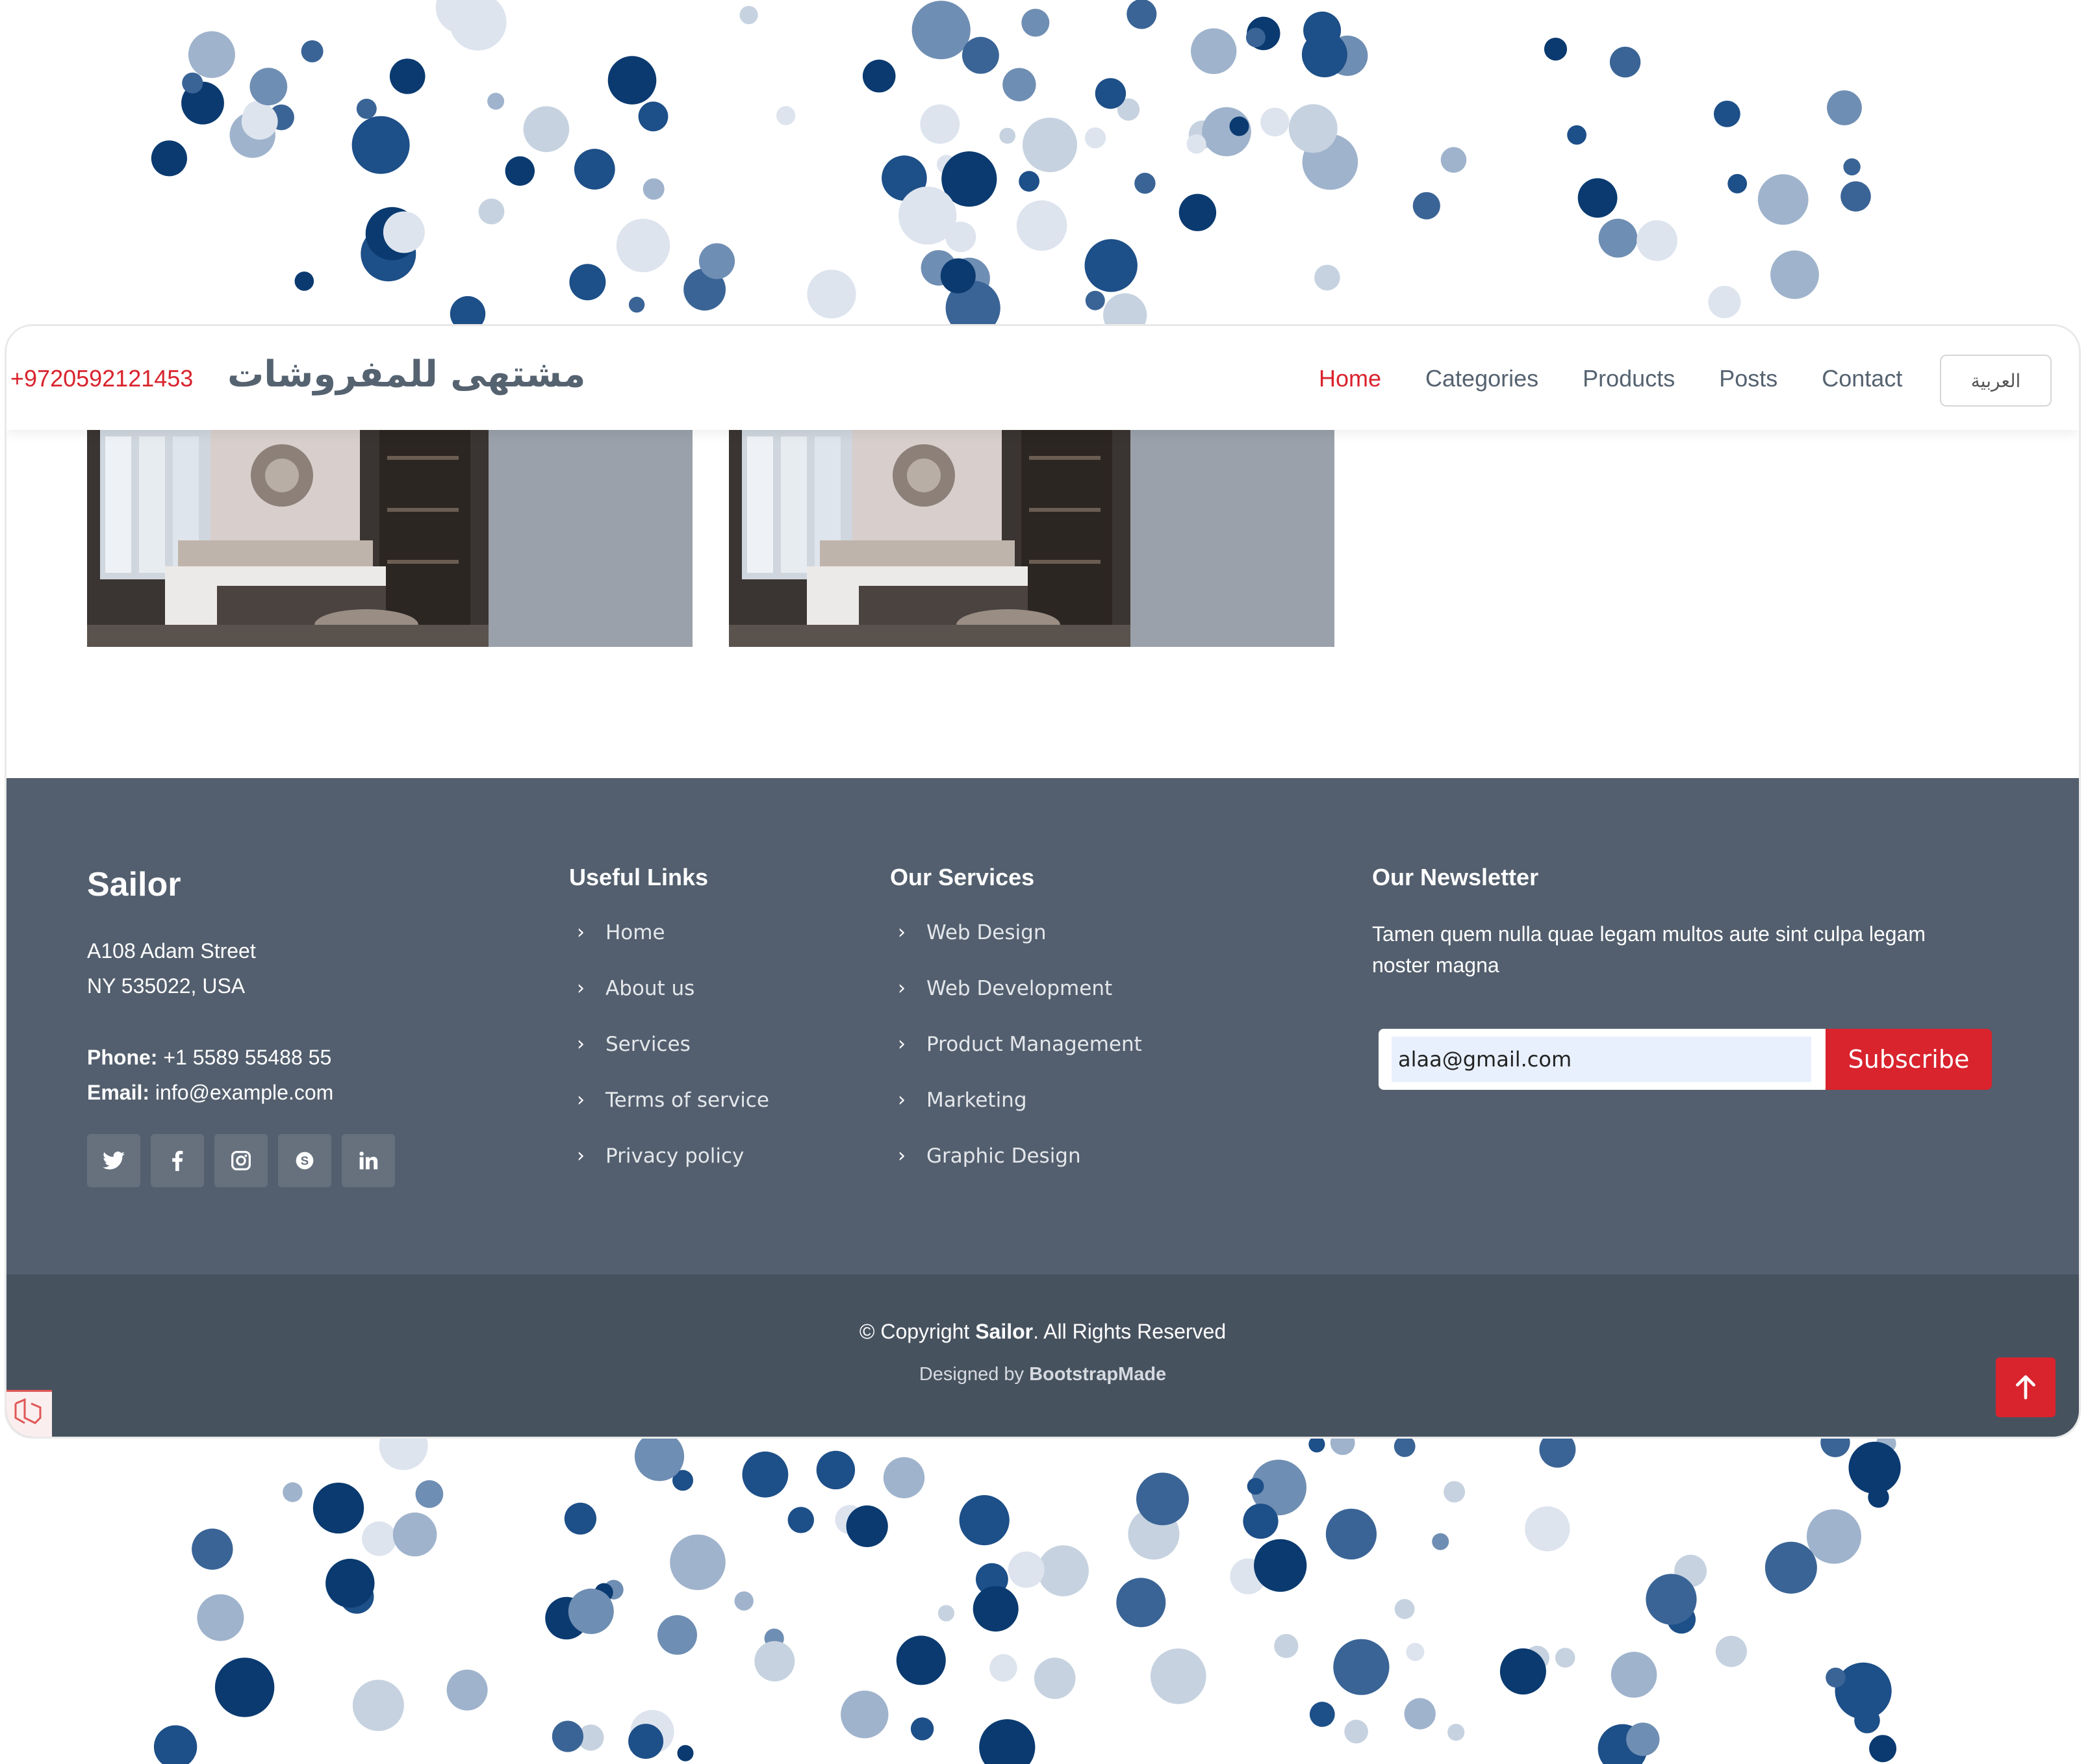  What do you see at coordinates (962, 877) in the screenshot?
I see `our-services-title: Our Services` at bounding box center [962, 877].